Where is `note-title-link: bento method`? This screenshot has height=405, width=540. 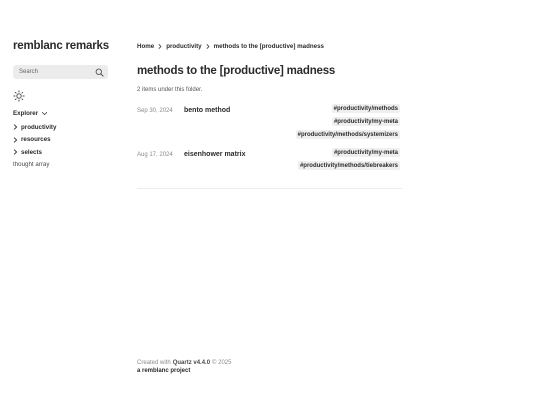
note-title-link: bento method is located at coordinates (207, 127).